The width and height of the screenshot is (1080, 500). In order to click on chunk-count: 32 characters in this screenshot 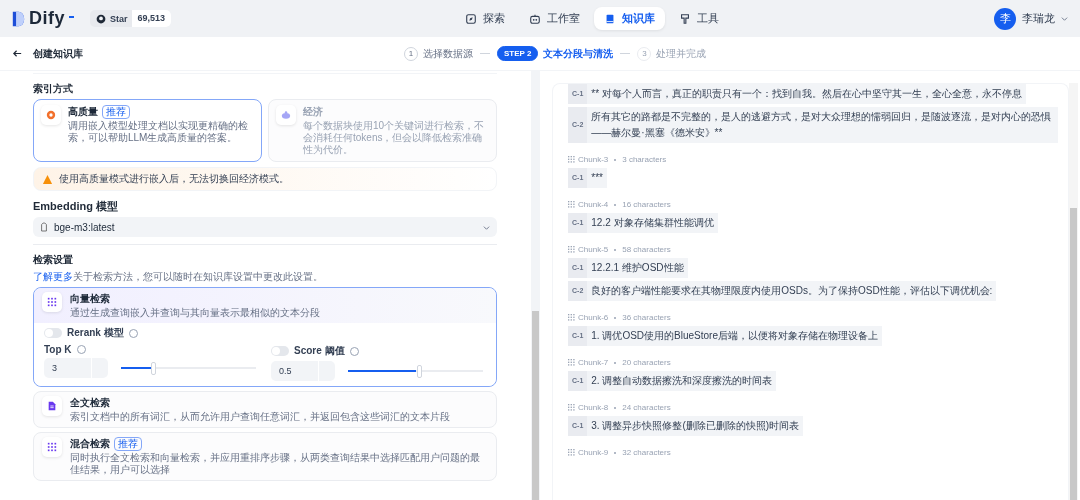, I will do `click(646, 452)`.